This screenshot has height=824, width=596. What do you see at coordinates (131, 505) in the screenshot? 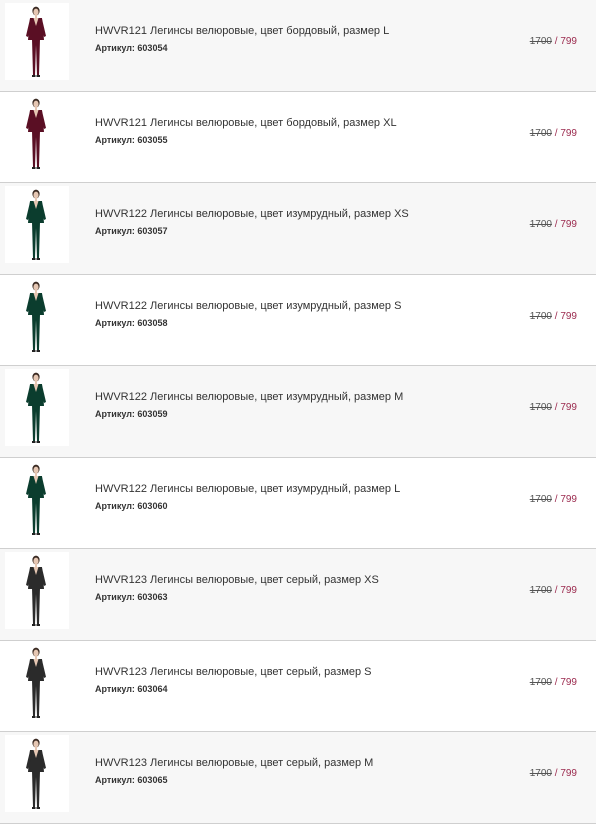
I see `product-sku: Артикул: 603060` at bounding box center [131, 505].